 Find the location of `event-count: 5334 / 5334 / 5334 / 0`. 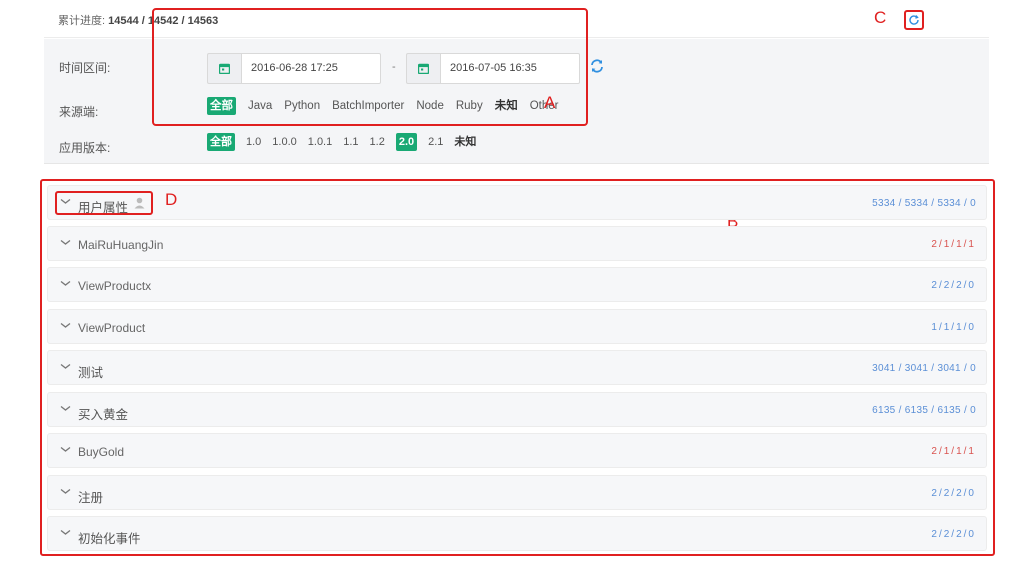

event-count: 5334 / 5334 / 5334 / 0 is located at coordinates (924, 203).